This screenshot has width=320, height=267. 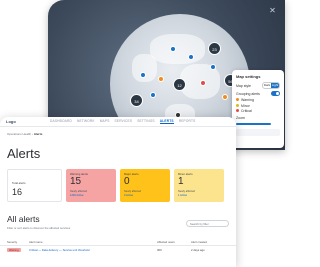 What do you see at coordinates (91, 195) in the screenshot?
I see `stat-link: 1230 Active` at bounding box center [91, 195].